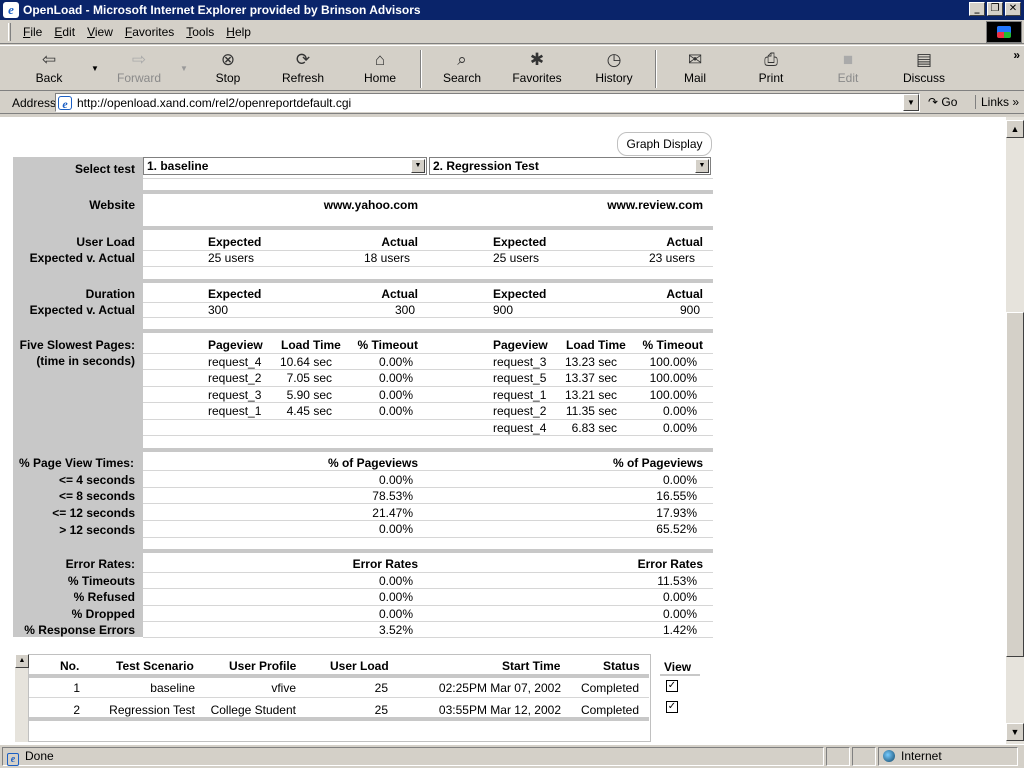  What do you see at coordinates (49, 59) in the screenshot?
I see `back-arrow-icon: ⇦` at bounding box center [49, 59].